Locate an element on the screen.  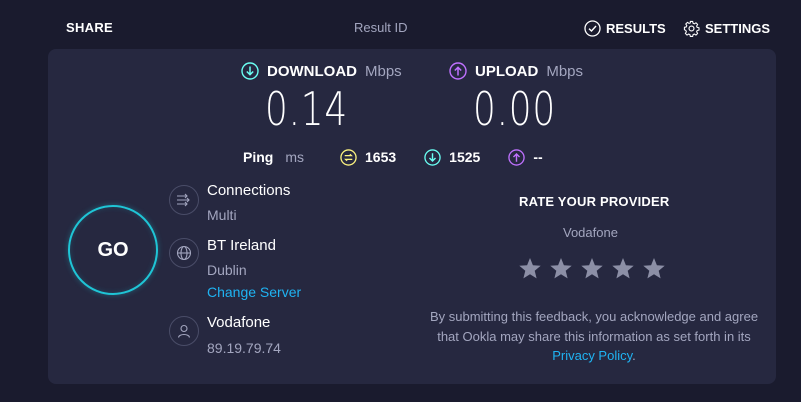
download-latency-icon is located at coordinates (432, 157).